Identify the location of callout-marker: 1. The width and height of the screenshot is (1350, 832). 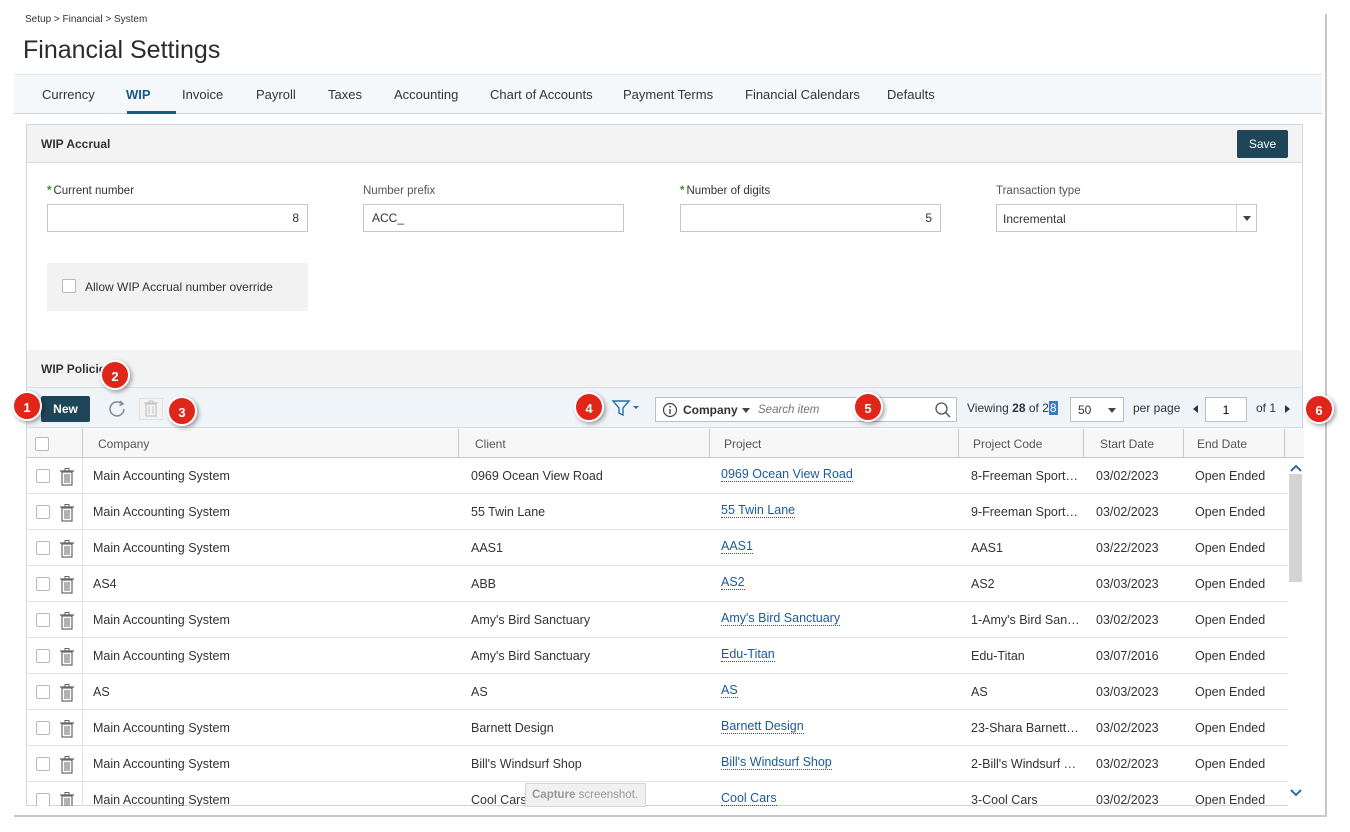
(27, 406).